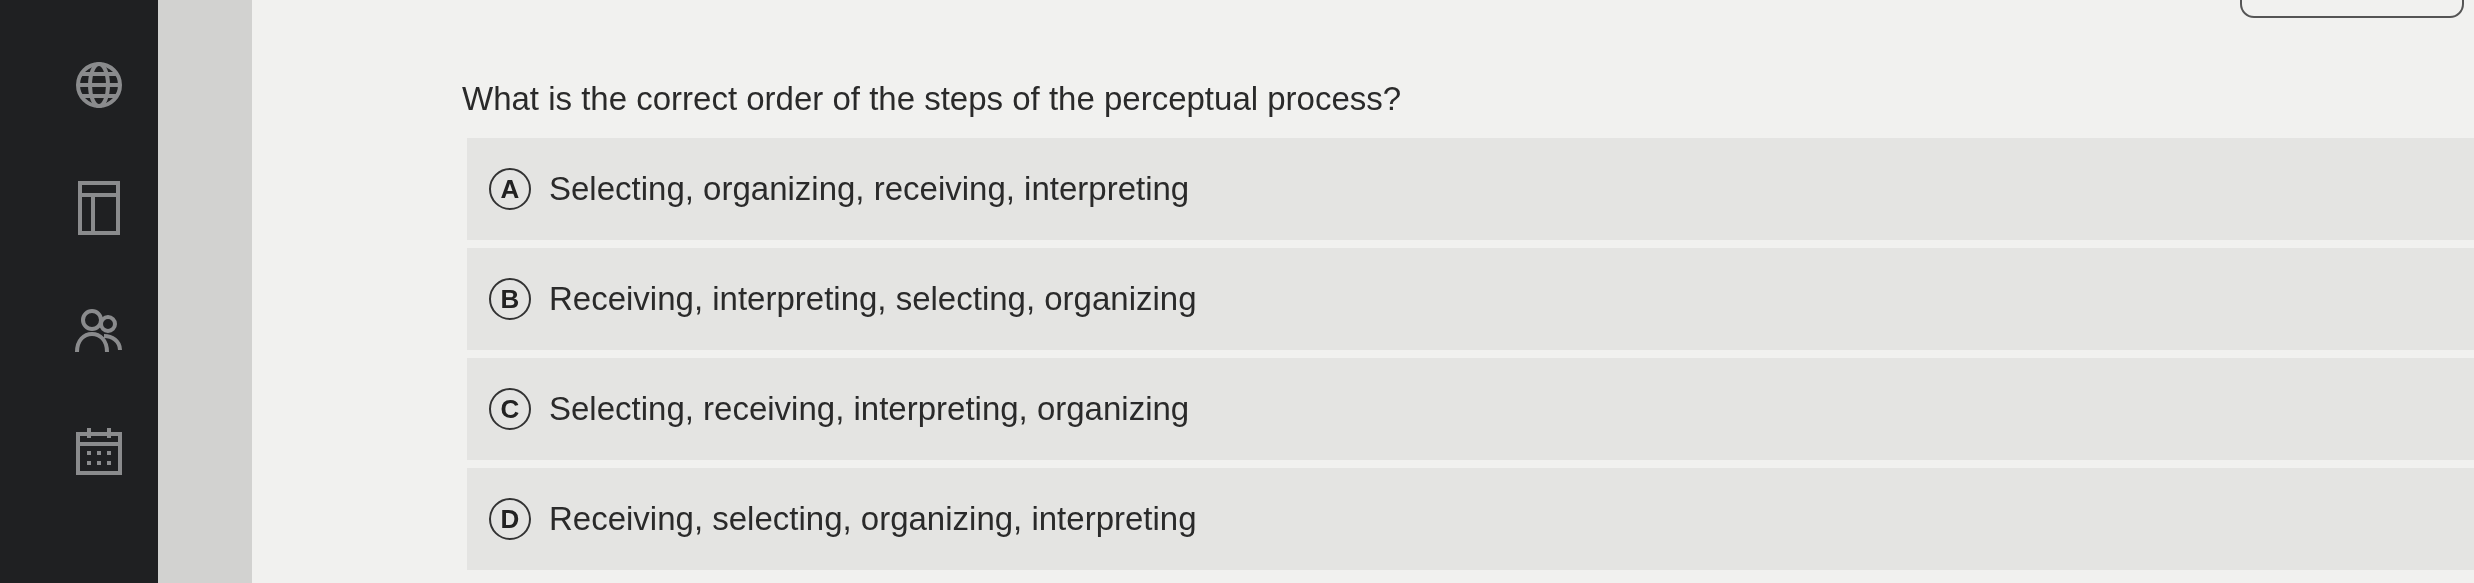 The height and width of the screenshot is (583, 2474). Describe the element at coordinates (99, 85) in the screenshot. I see `globe-icon` at that location.